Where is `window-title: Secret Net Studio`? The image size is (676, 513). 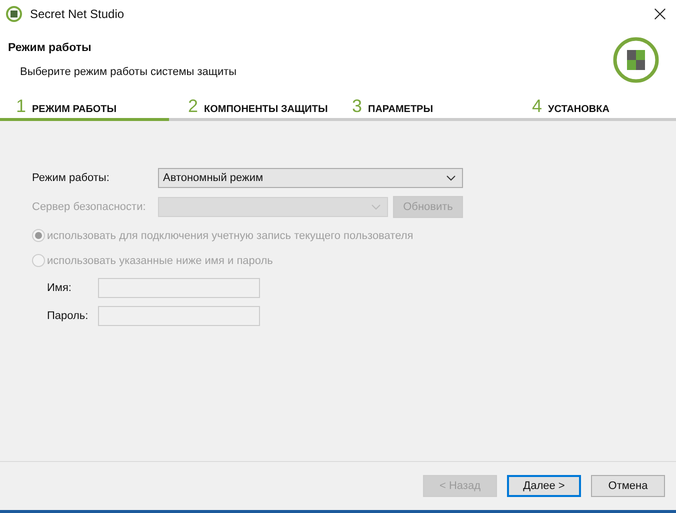
window-title: Secret Net Studio is located at coordinates (78, 14).